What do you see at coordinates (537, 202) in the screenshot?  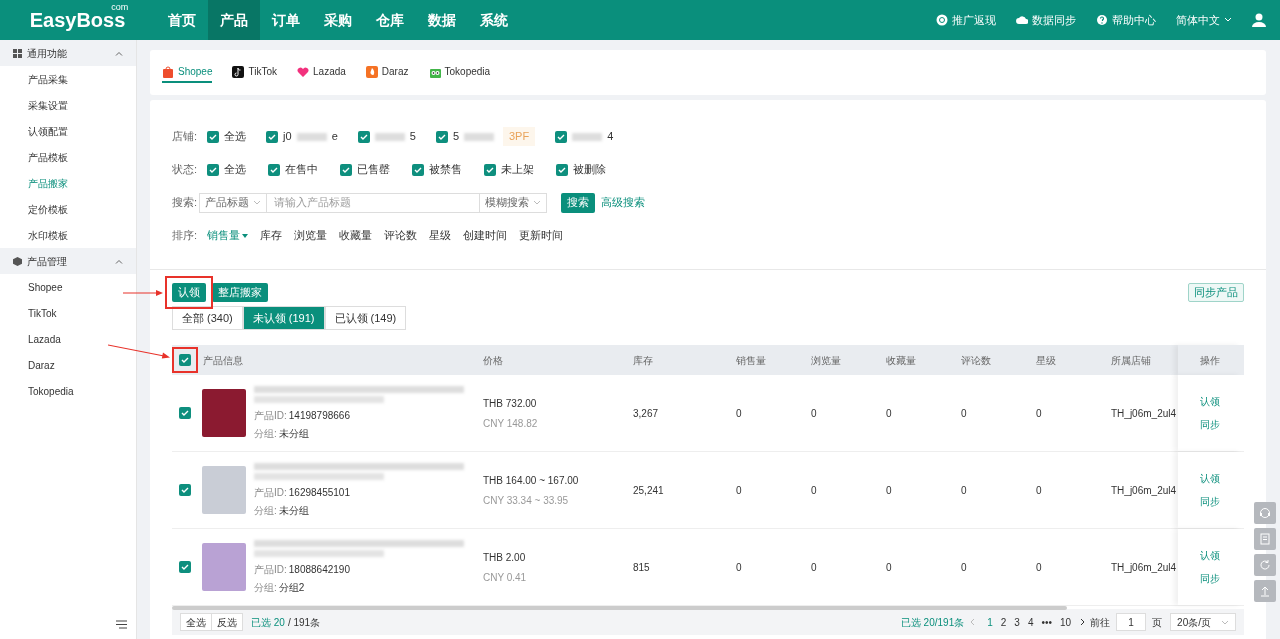 I see `chevron-down-icon` at bounding box center [537, 202].